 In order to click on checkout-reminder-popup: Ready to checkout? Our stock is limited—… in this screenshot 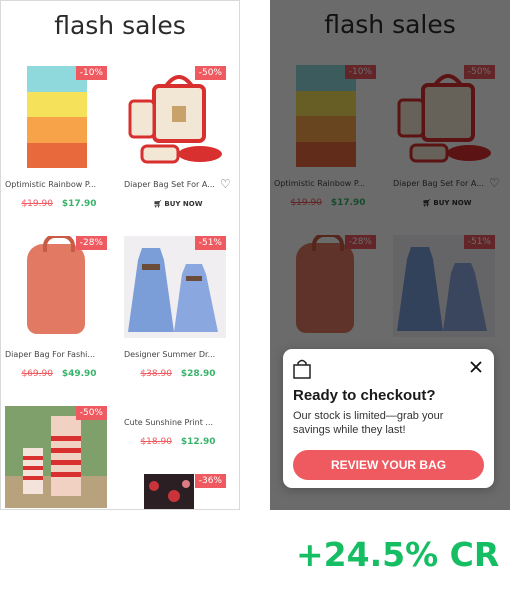, I will do `click(388, 418)`.